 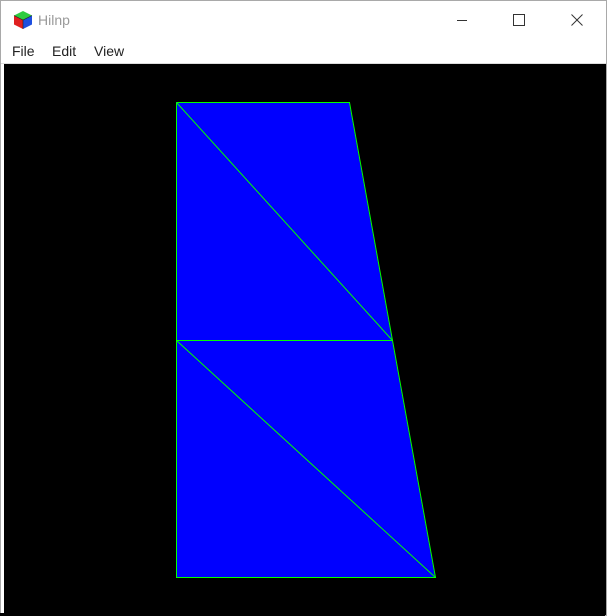 I want to click on menu-file: File, so click(x=23, y=51).